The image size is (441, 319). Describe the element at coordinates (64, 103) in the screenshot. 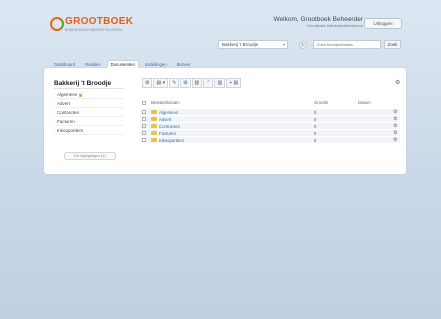

I see `sidebar-item-label: Advert` at that location.